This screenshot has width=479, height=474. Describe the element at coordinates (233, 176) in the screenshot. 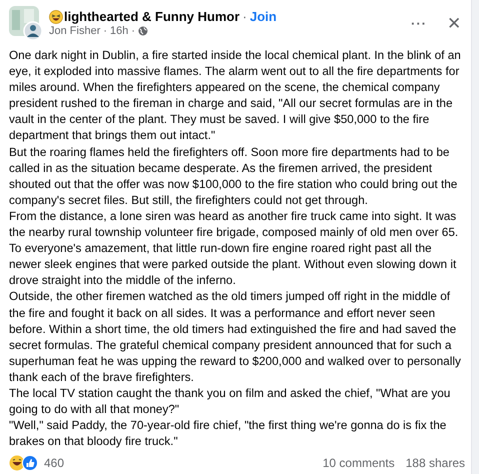

I see `post-paragraph: But the roaring flames held the firefighters off. Soon more fire departments had to be called in as the situation became desperate. As the firemen arrived, the president shouted out that the offer was now $100,000 to the fire station who could bring out the company's secret files. But still, the firefighters could not get through.` at that location.